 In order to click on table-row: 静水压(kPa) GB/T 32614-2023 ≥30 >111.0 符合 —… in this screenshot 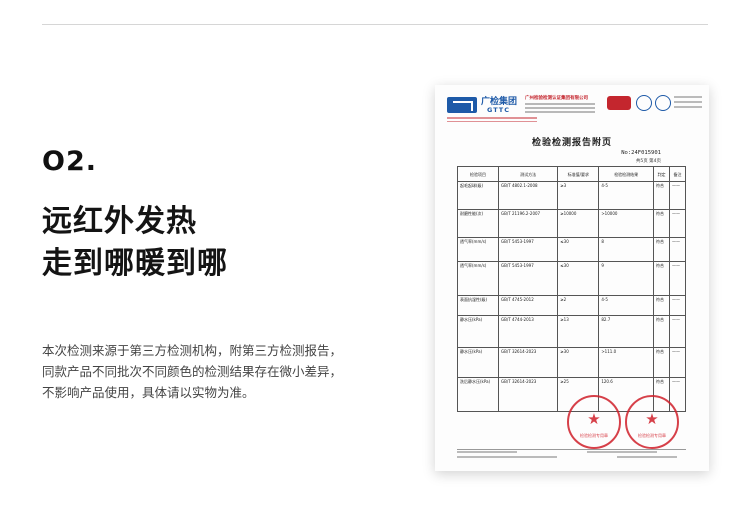, I will do `click(571, 362)`.